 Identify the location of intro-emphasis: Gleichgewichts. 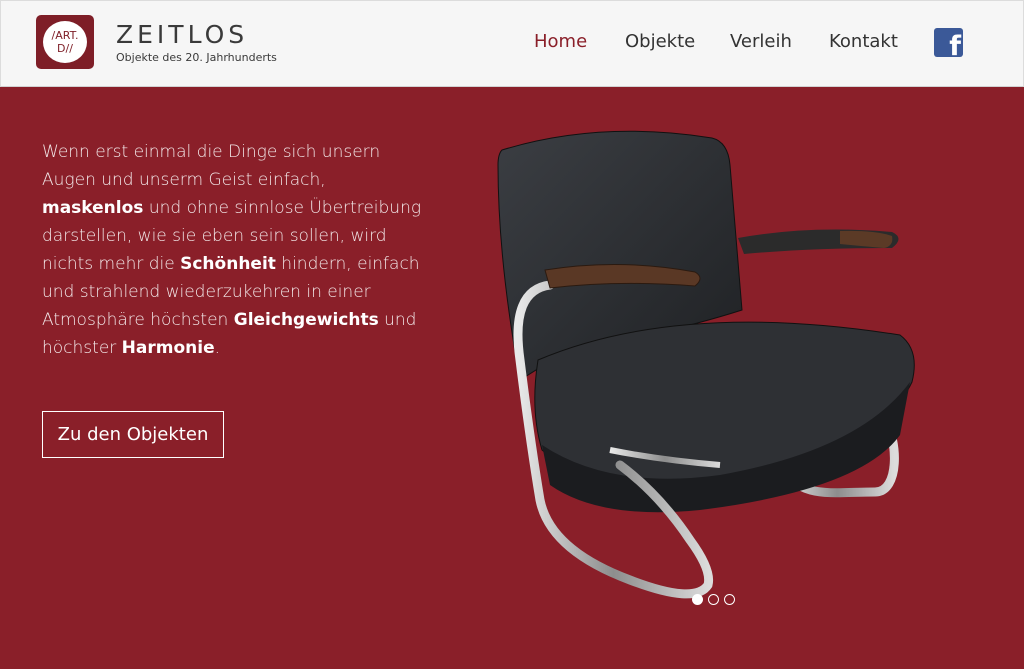
(306, 320).